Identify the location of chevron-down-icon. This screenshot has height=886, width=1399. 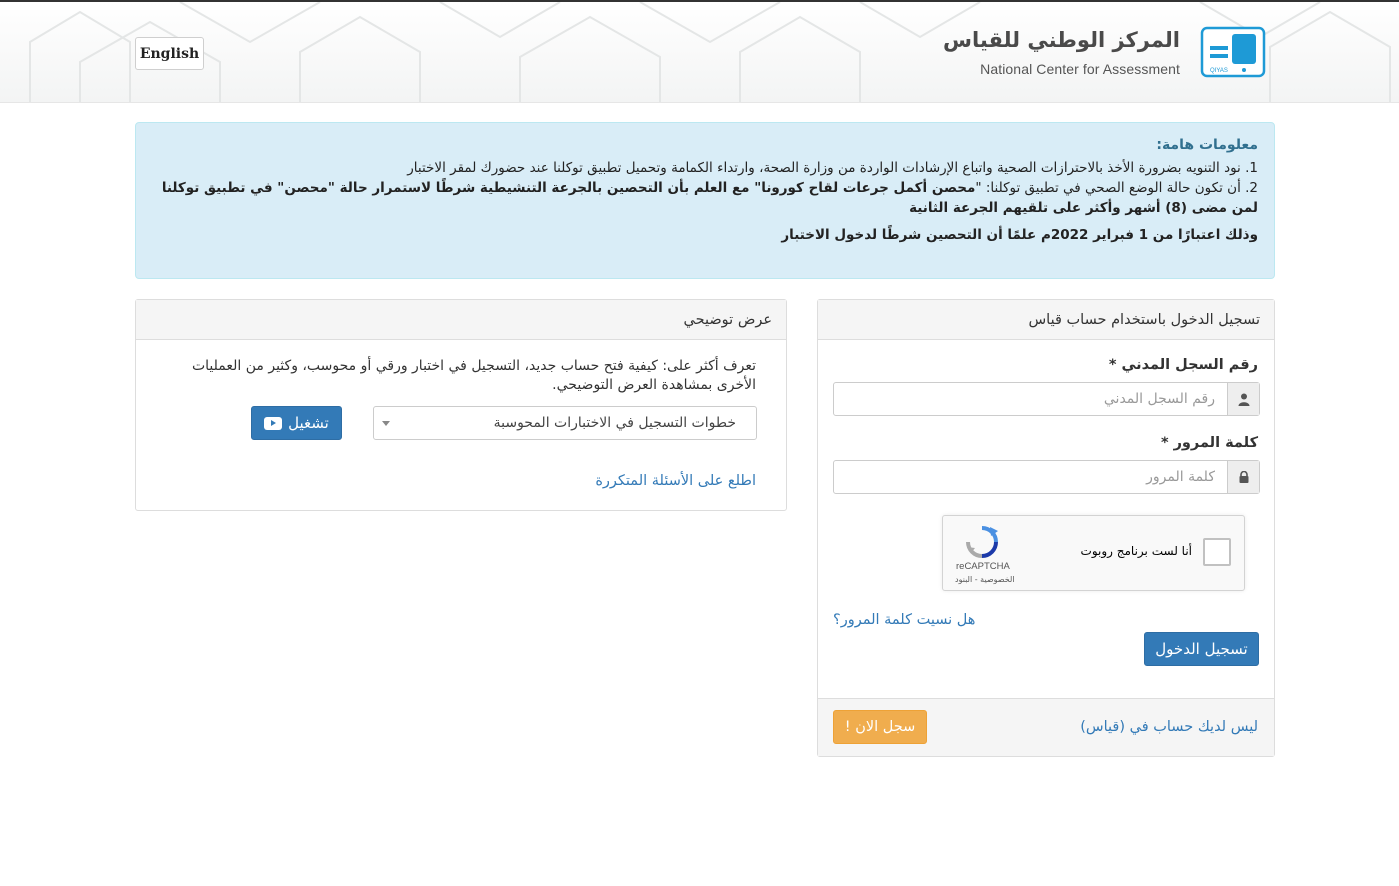
(386, 423).